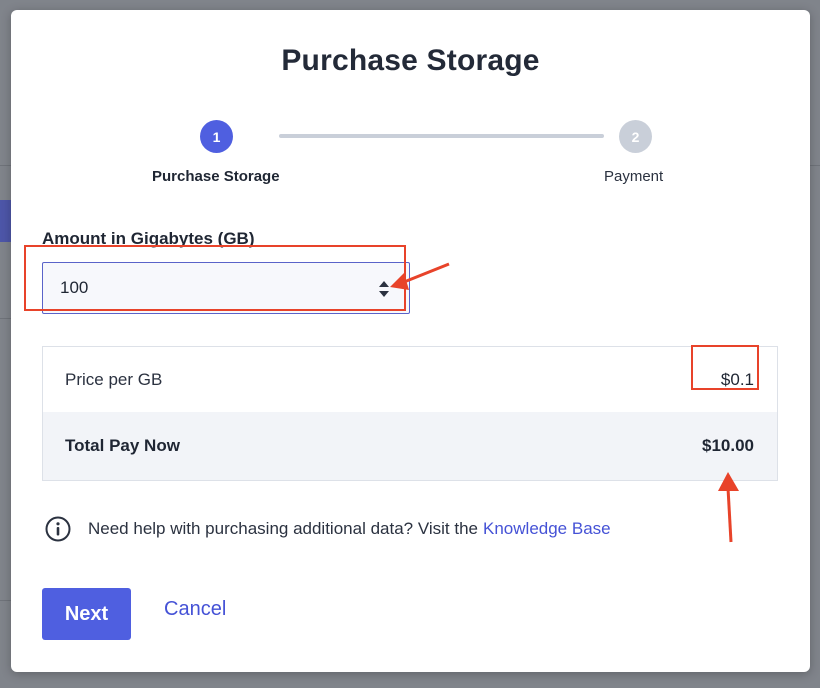 The width and height of the screenshot is (820, 688). Describe the element at coordinates (441, 136) in the screenshot. I see `stepper-progress-line` at that location.